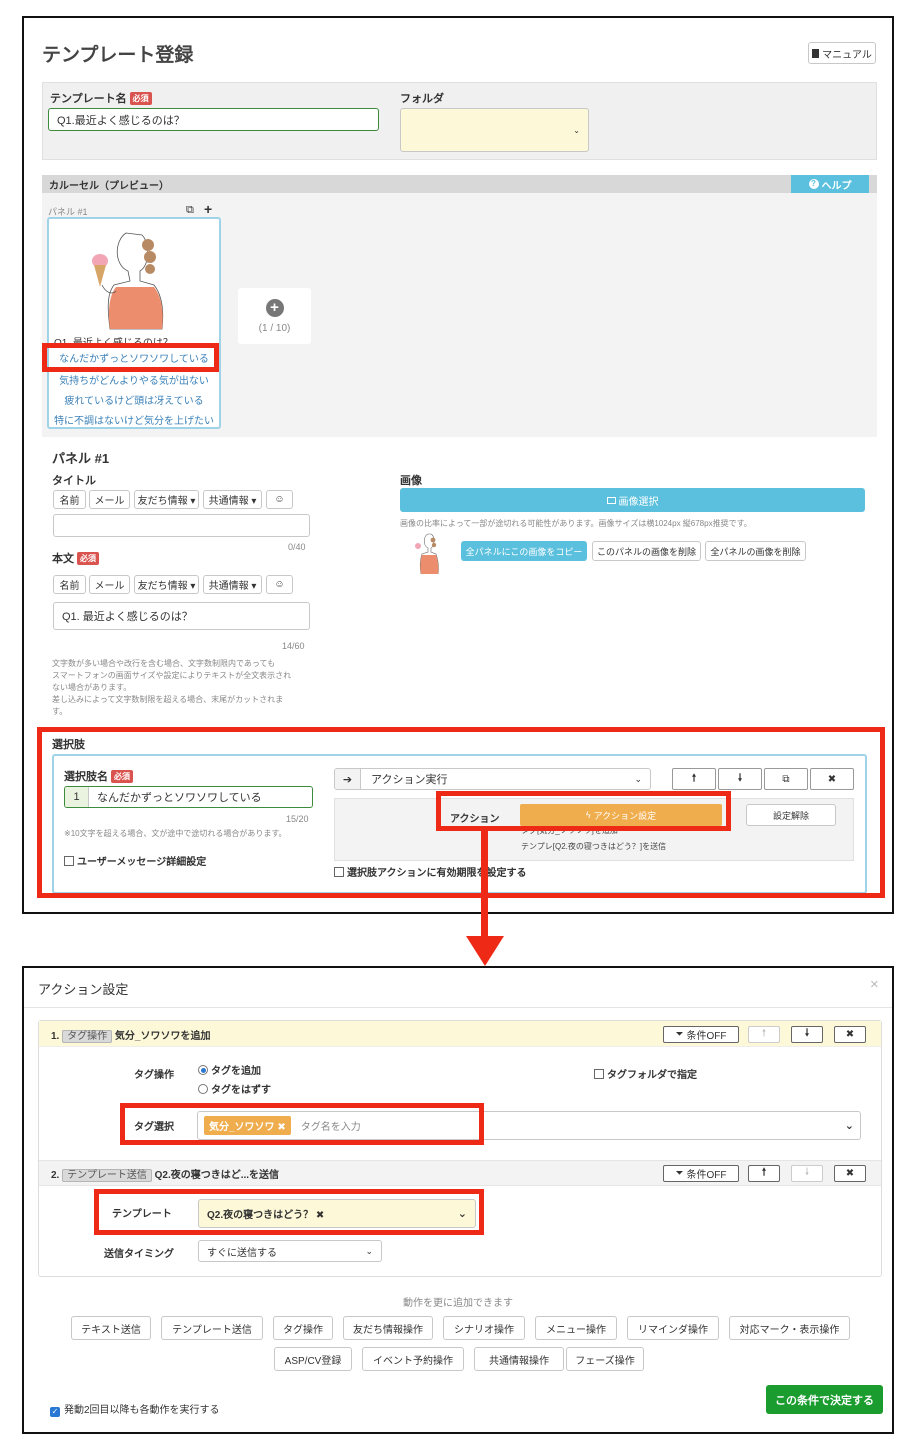 This screenshot has width=918, height=1453. Describe the element at coordinates (111, 1328) in the screenshot. I see `add-text-send-button: テキスト送信` at that location.